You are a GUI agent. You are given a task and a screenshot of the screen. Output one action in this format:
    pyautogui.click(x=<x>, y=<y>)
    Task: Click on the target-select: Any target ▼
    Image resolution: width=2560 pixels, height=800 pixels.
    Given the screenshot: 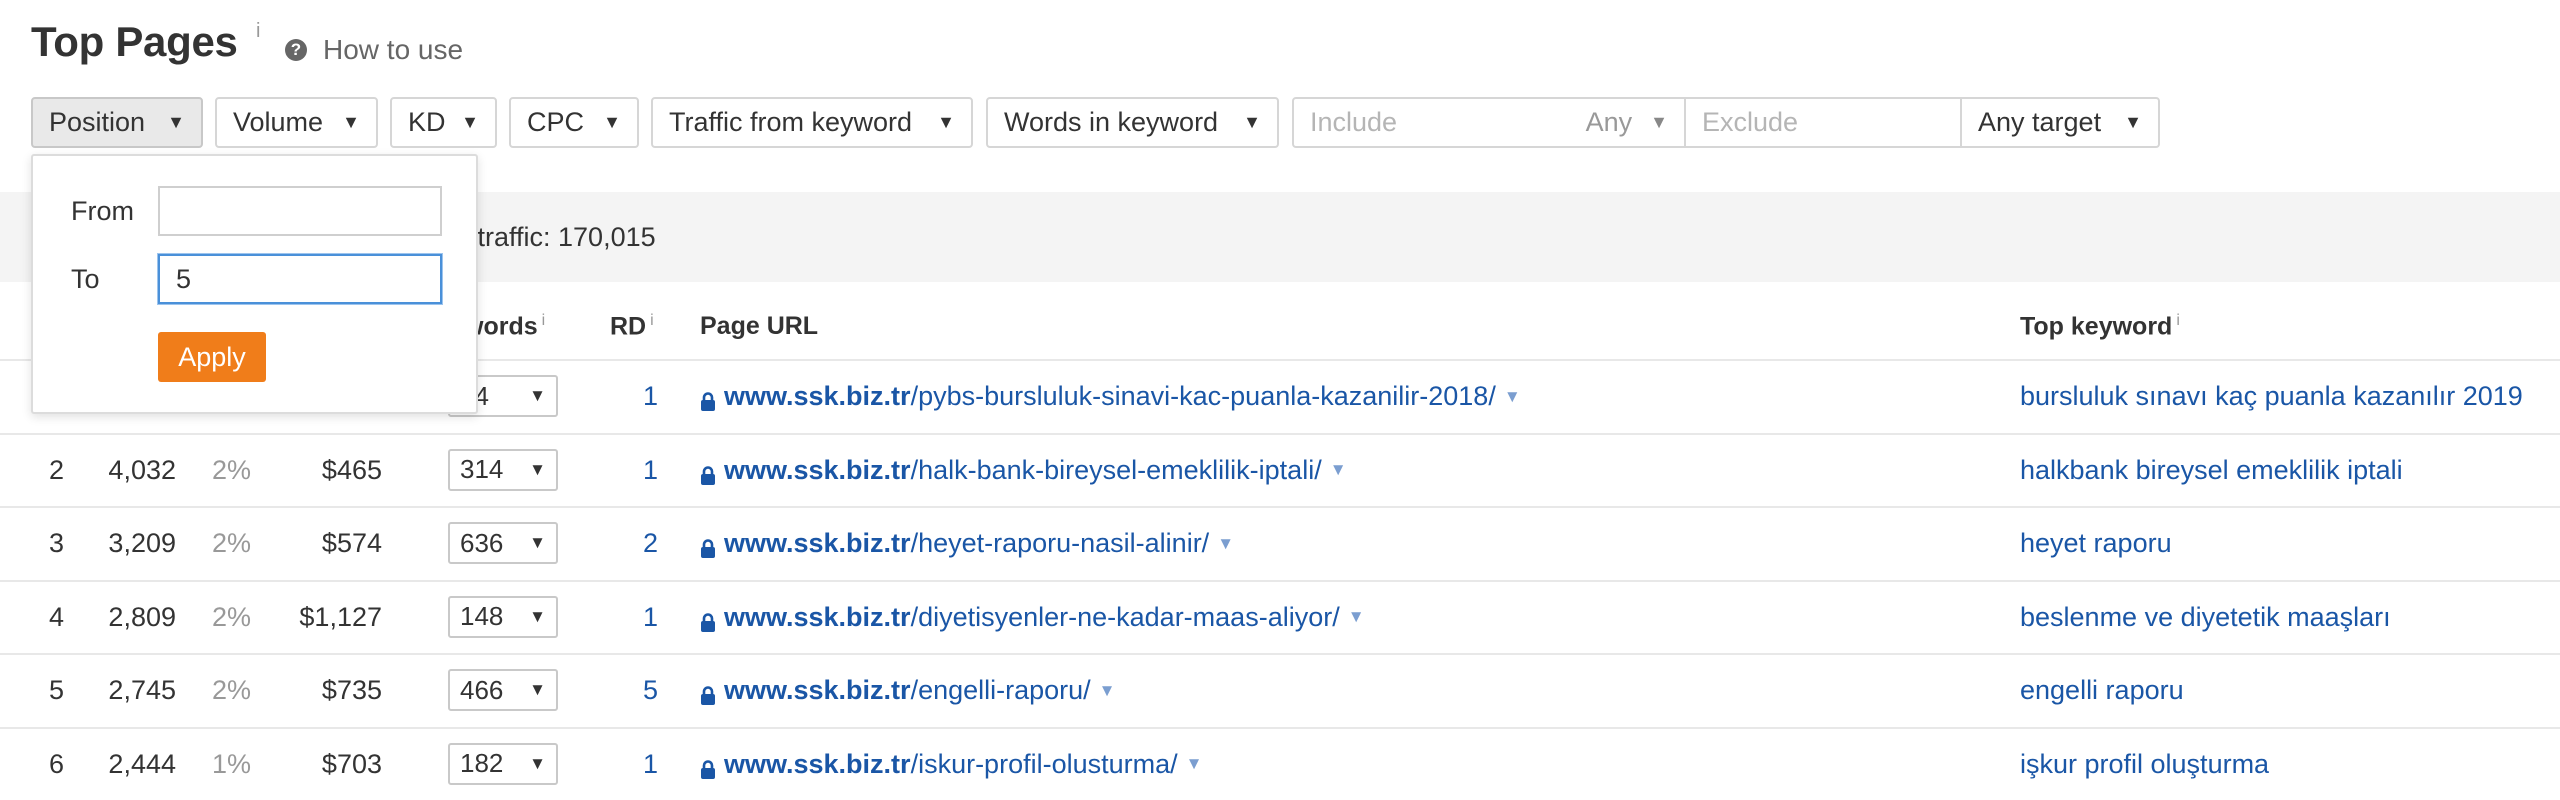 What is the action you would take?
    pyautogui.click(x=2059, y=122)
    